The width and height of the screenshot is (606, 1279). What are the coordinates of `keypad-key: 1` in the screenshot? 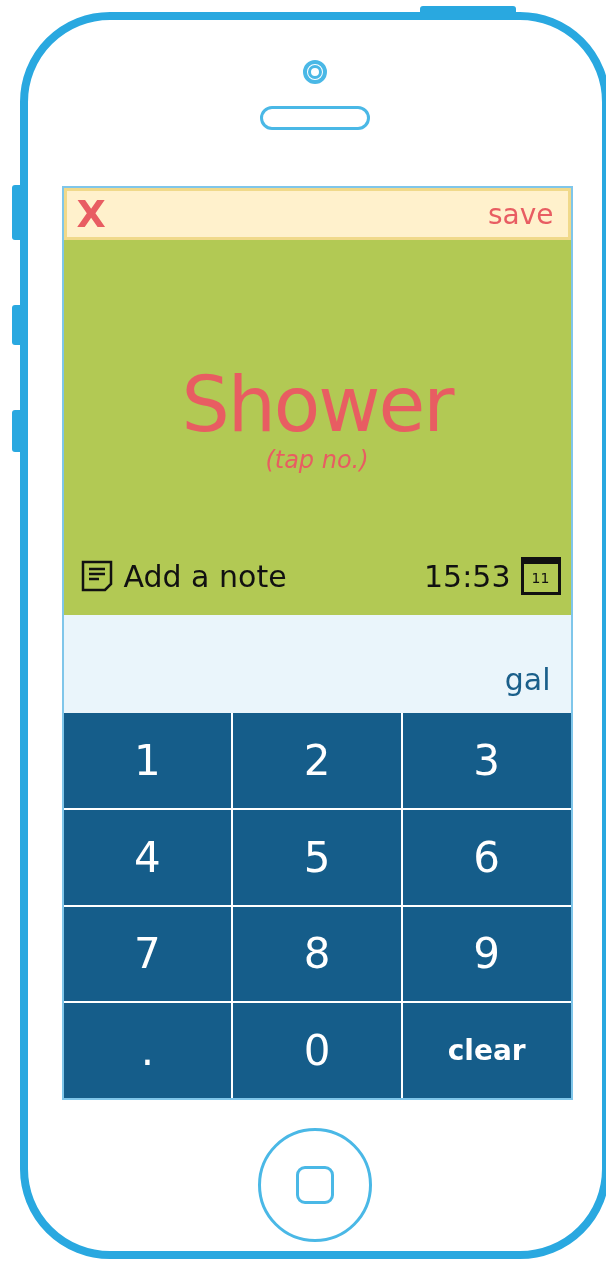 It's located at (147, 760).